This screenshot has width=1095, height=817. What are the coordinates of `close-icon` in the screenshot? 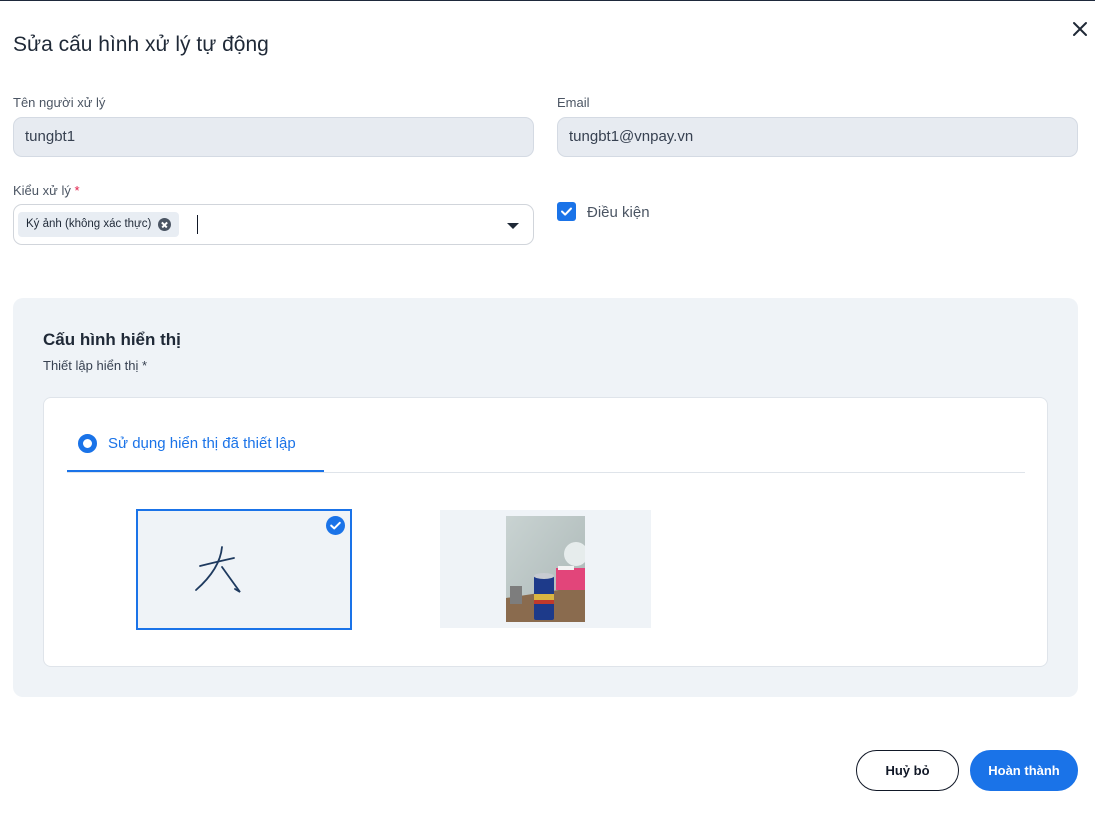 It's located at (1080, 29).